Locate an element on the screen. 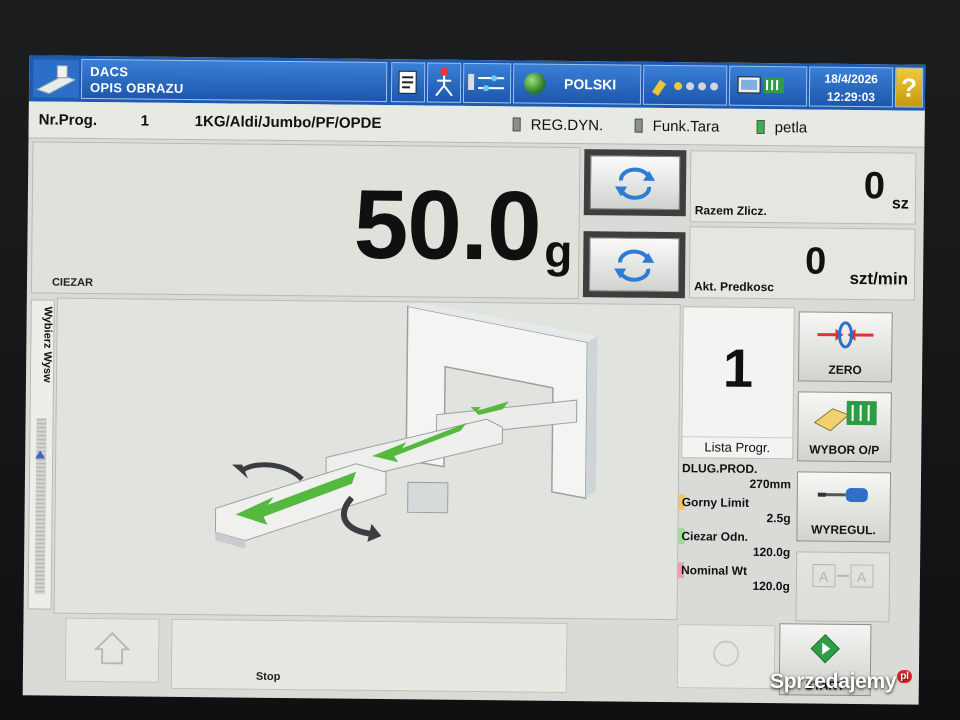  upper-limit-label: Gorny Limit is located at coordinates (715, 502).